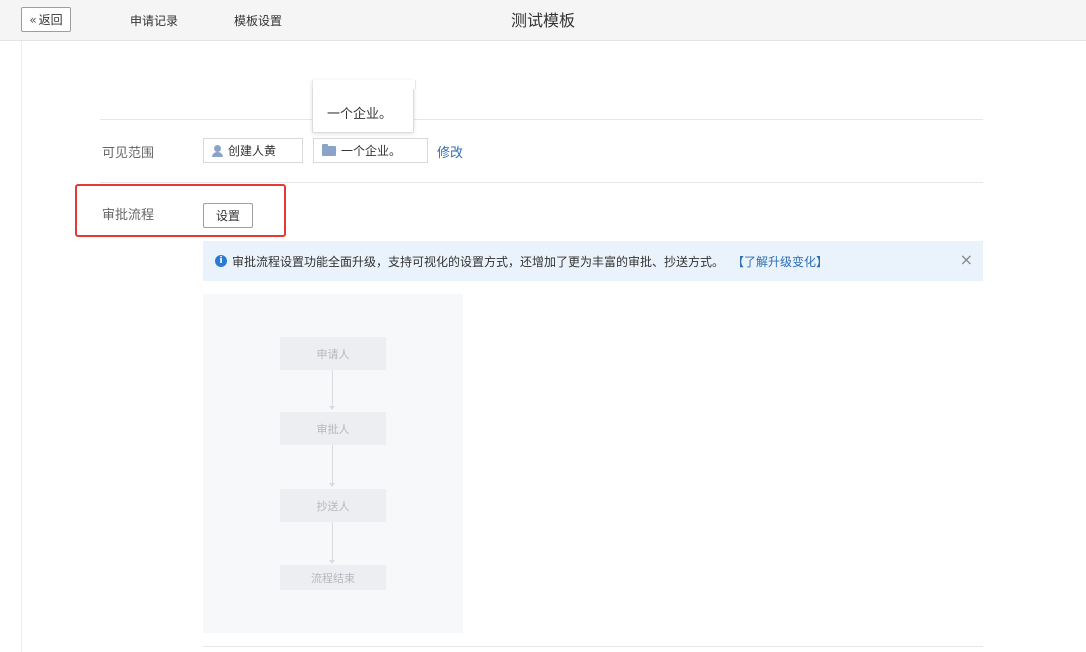  What do you see at coordinates (966, 260) in the screenshot?
I see `close-icon: ×` at bounding box center [966, 260].